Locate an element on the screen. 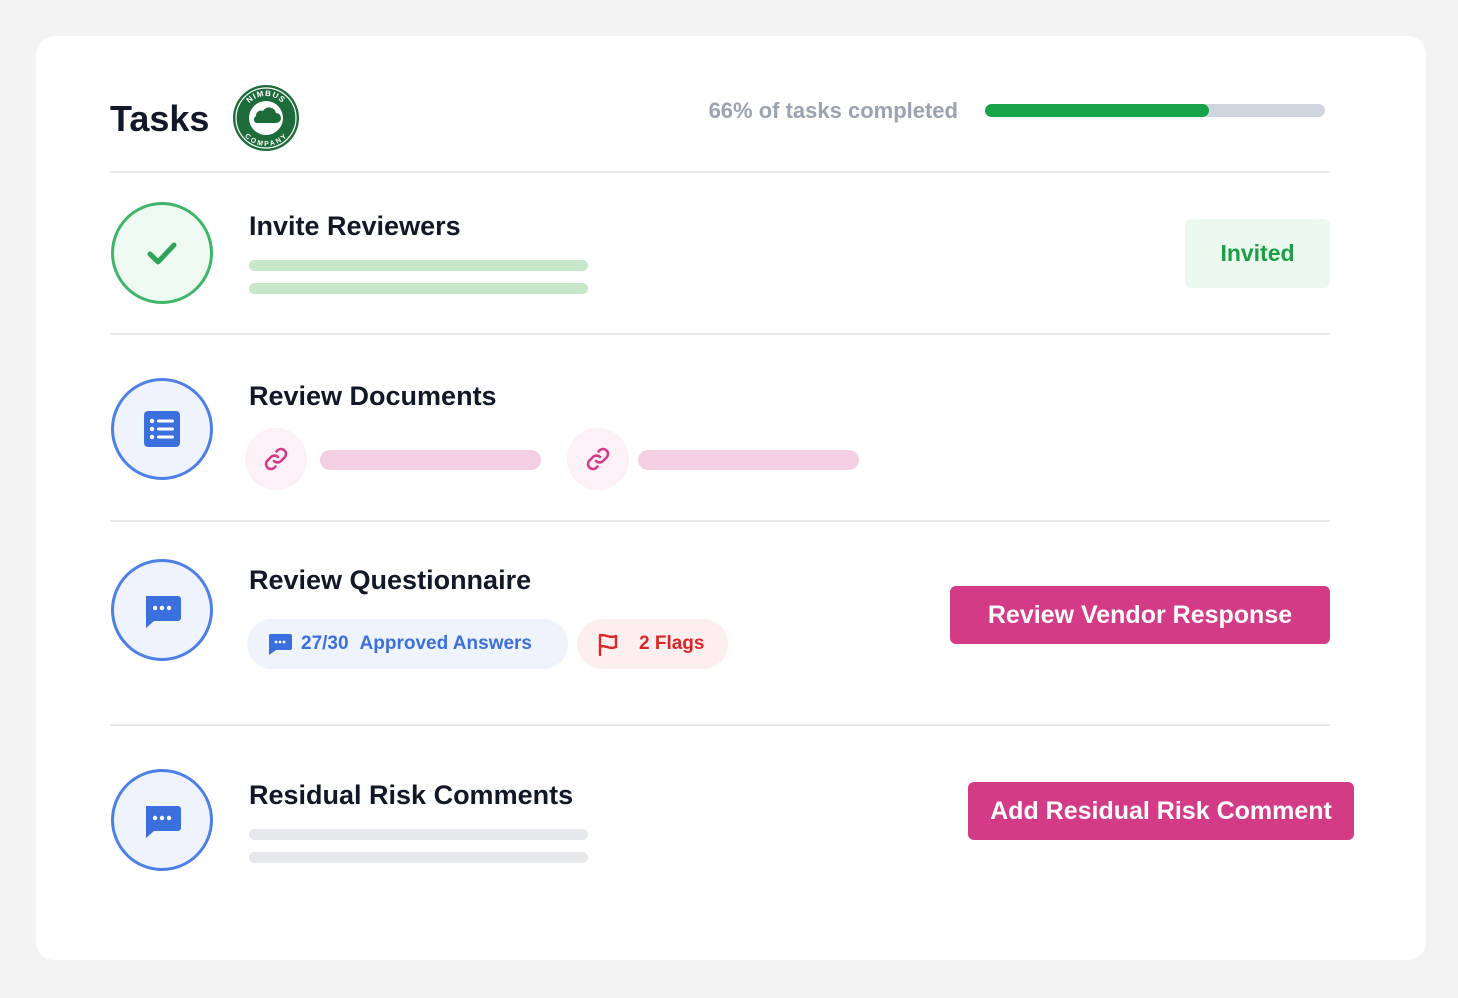 Image resolution: width=1458 pixels, height=998 pixels. task-title-review-documents: Review Documents is located at coordinates (373, 396).